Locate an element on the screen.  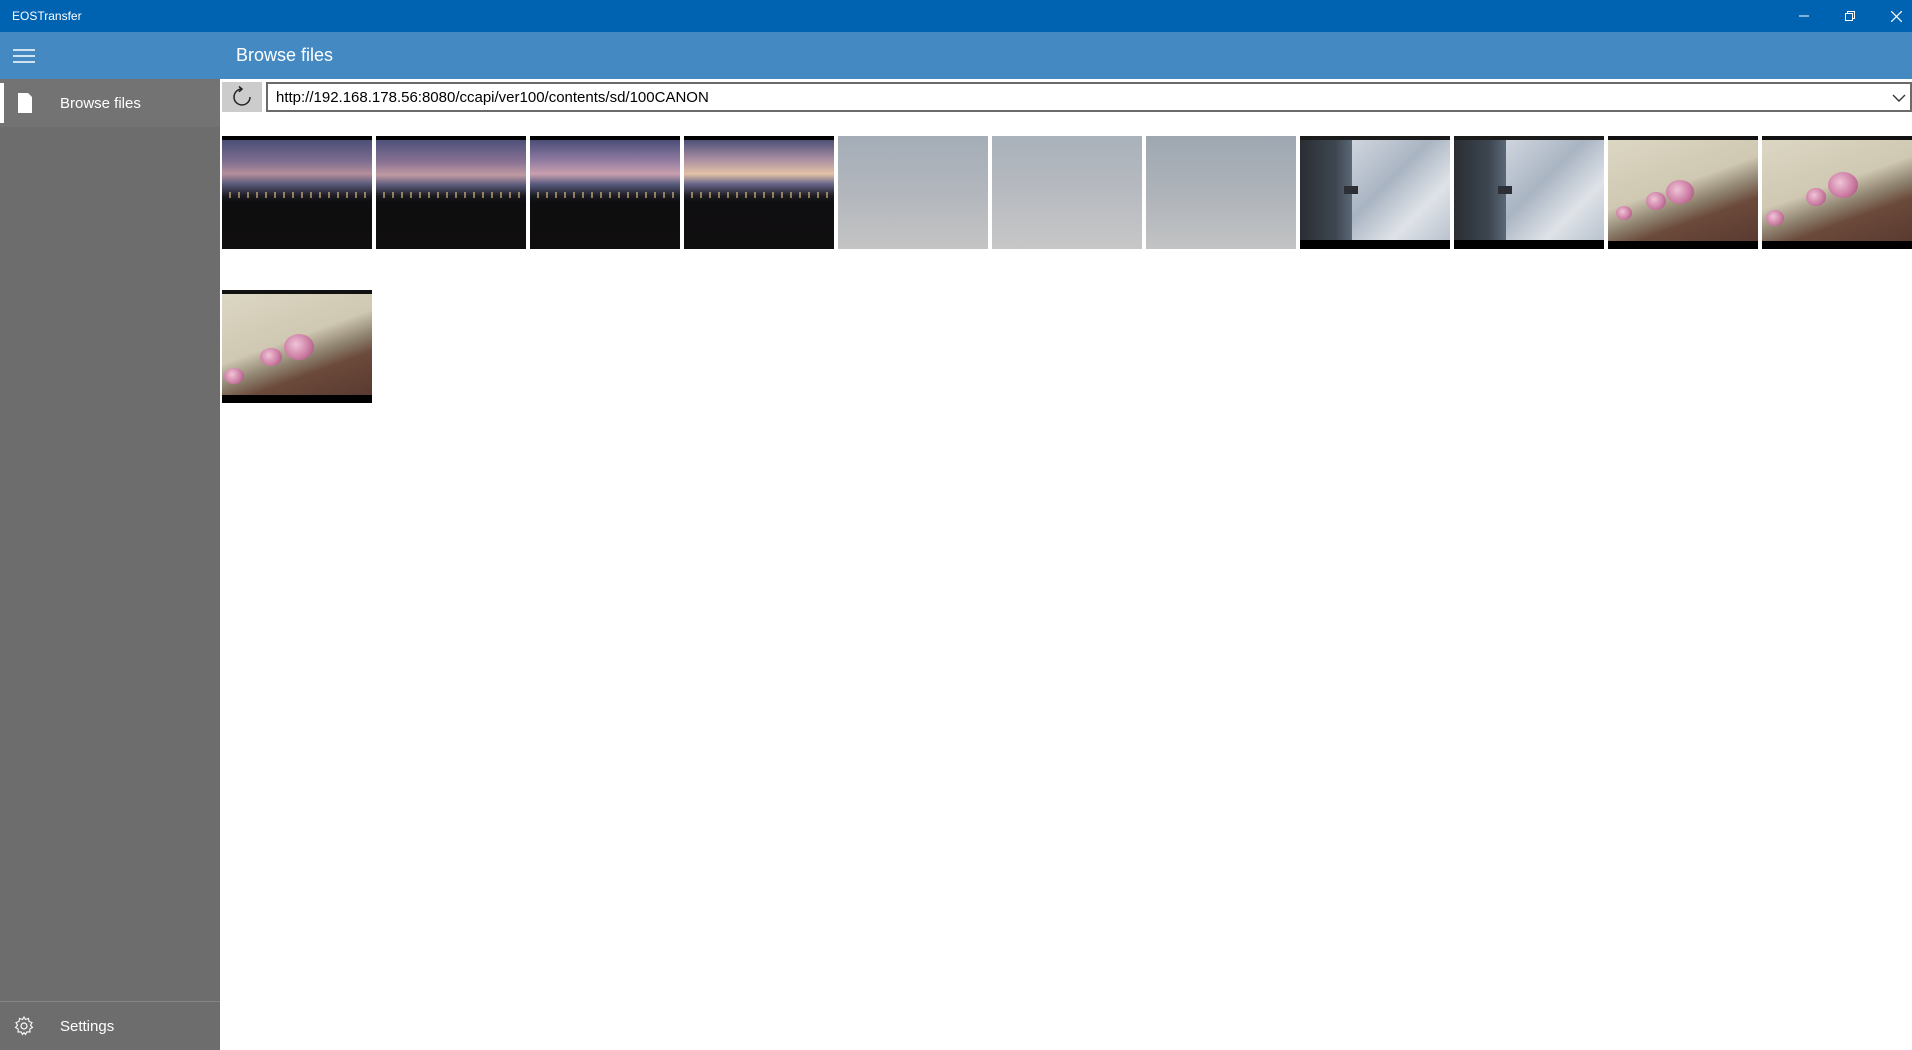
minimize-button is located at coordinates (1804, 16).